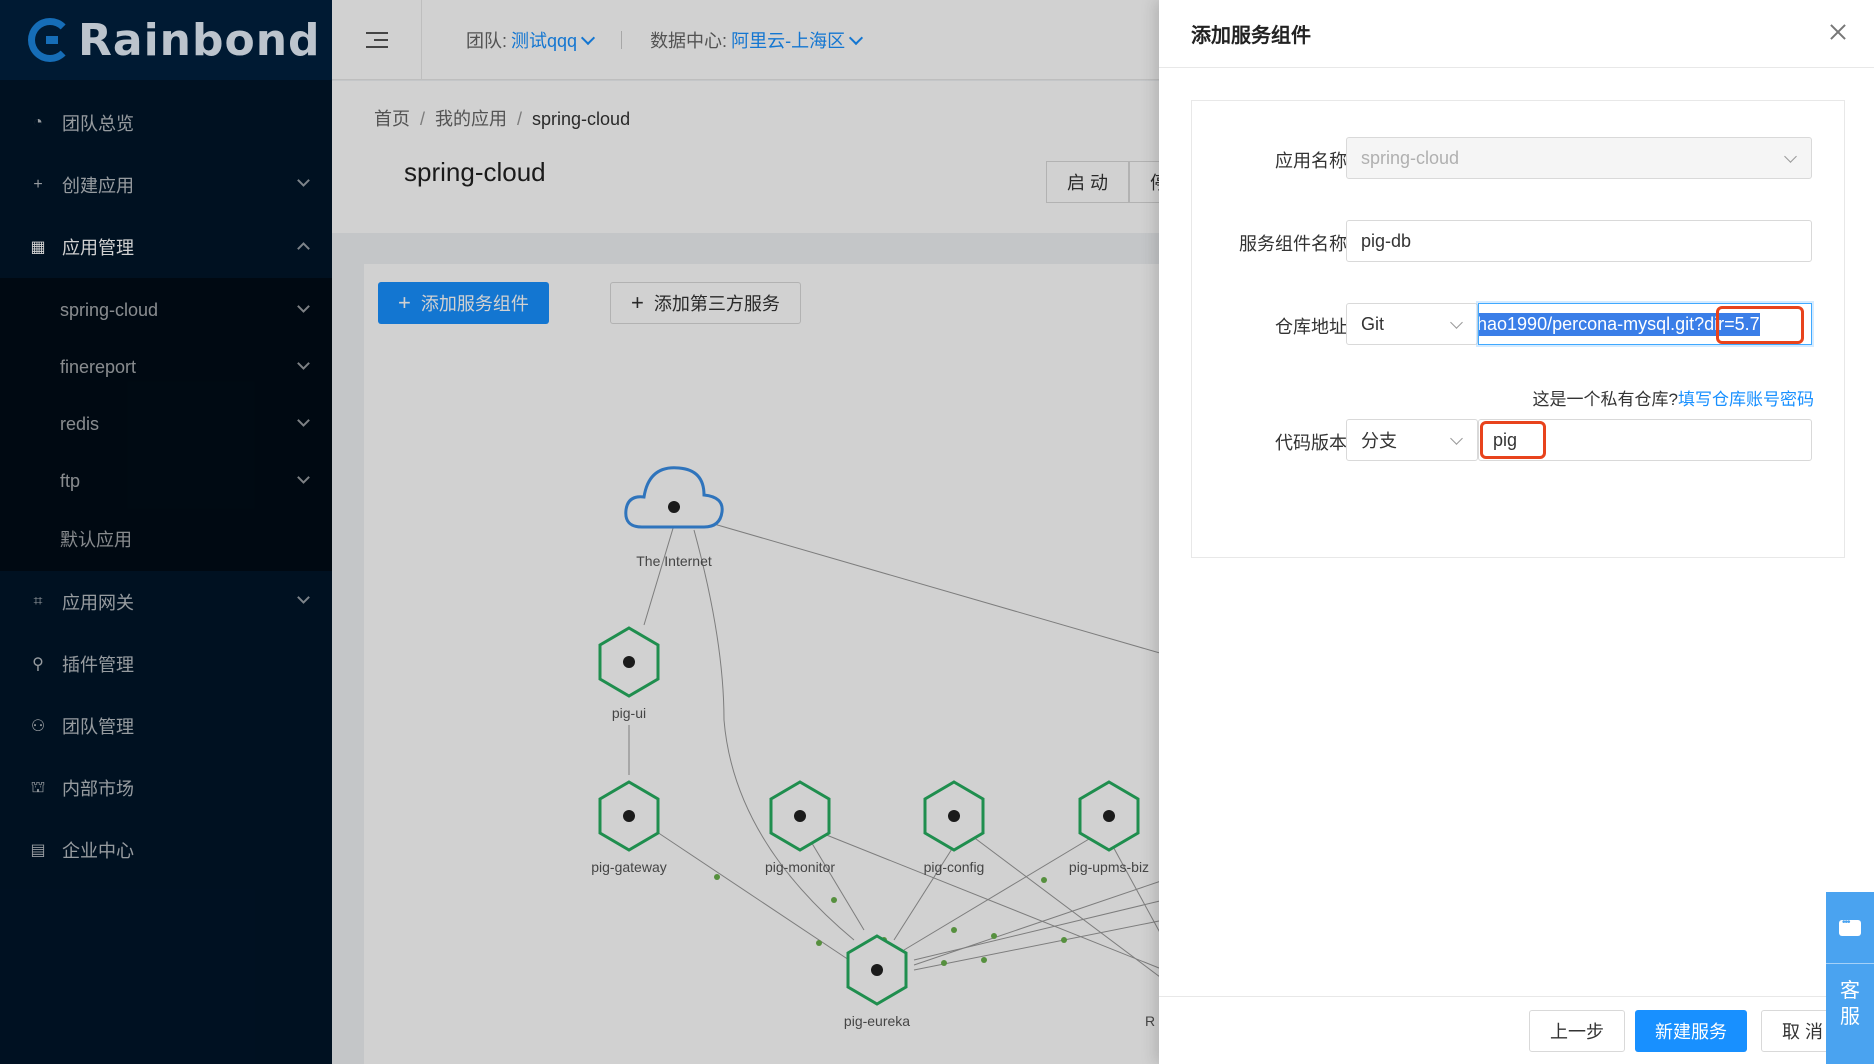 This screenshot has width=1874, height=1064. I want to click on private-repo-hint: 这是一个私有仓库?填写仓库账号密码, so click(1673, 397).